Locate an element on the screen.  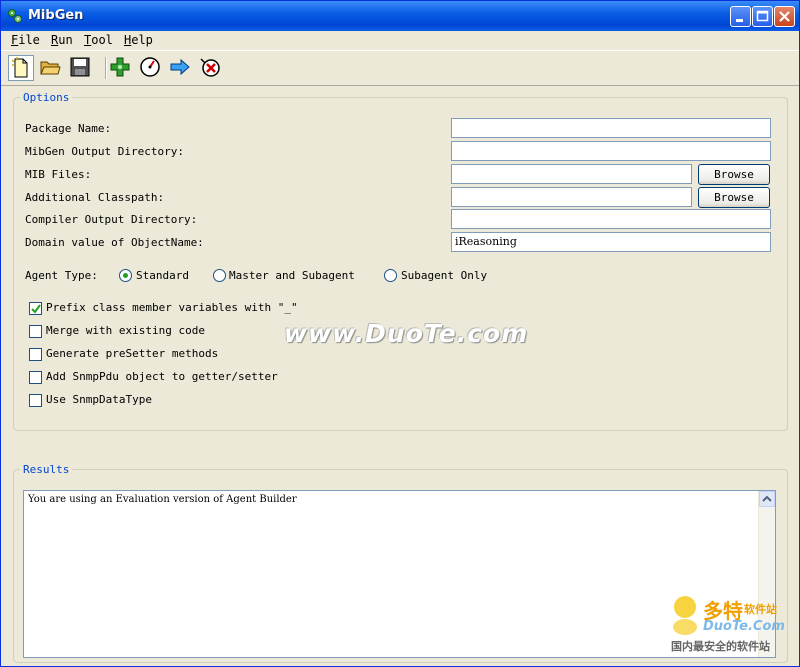
mascot-icon is located at coordinates (685, 615).